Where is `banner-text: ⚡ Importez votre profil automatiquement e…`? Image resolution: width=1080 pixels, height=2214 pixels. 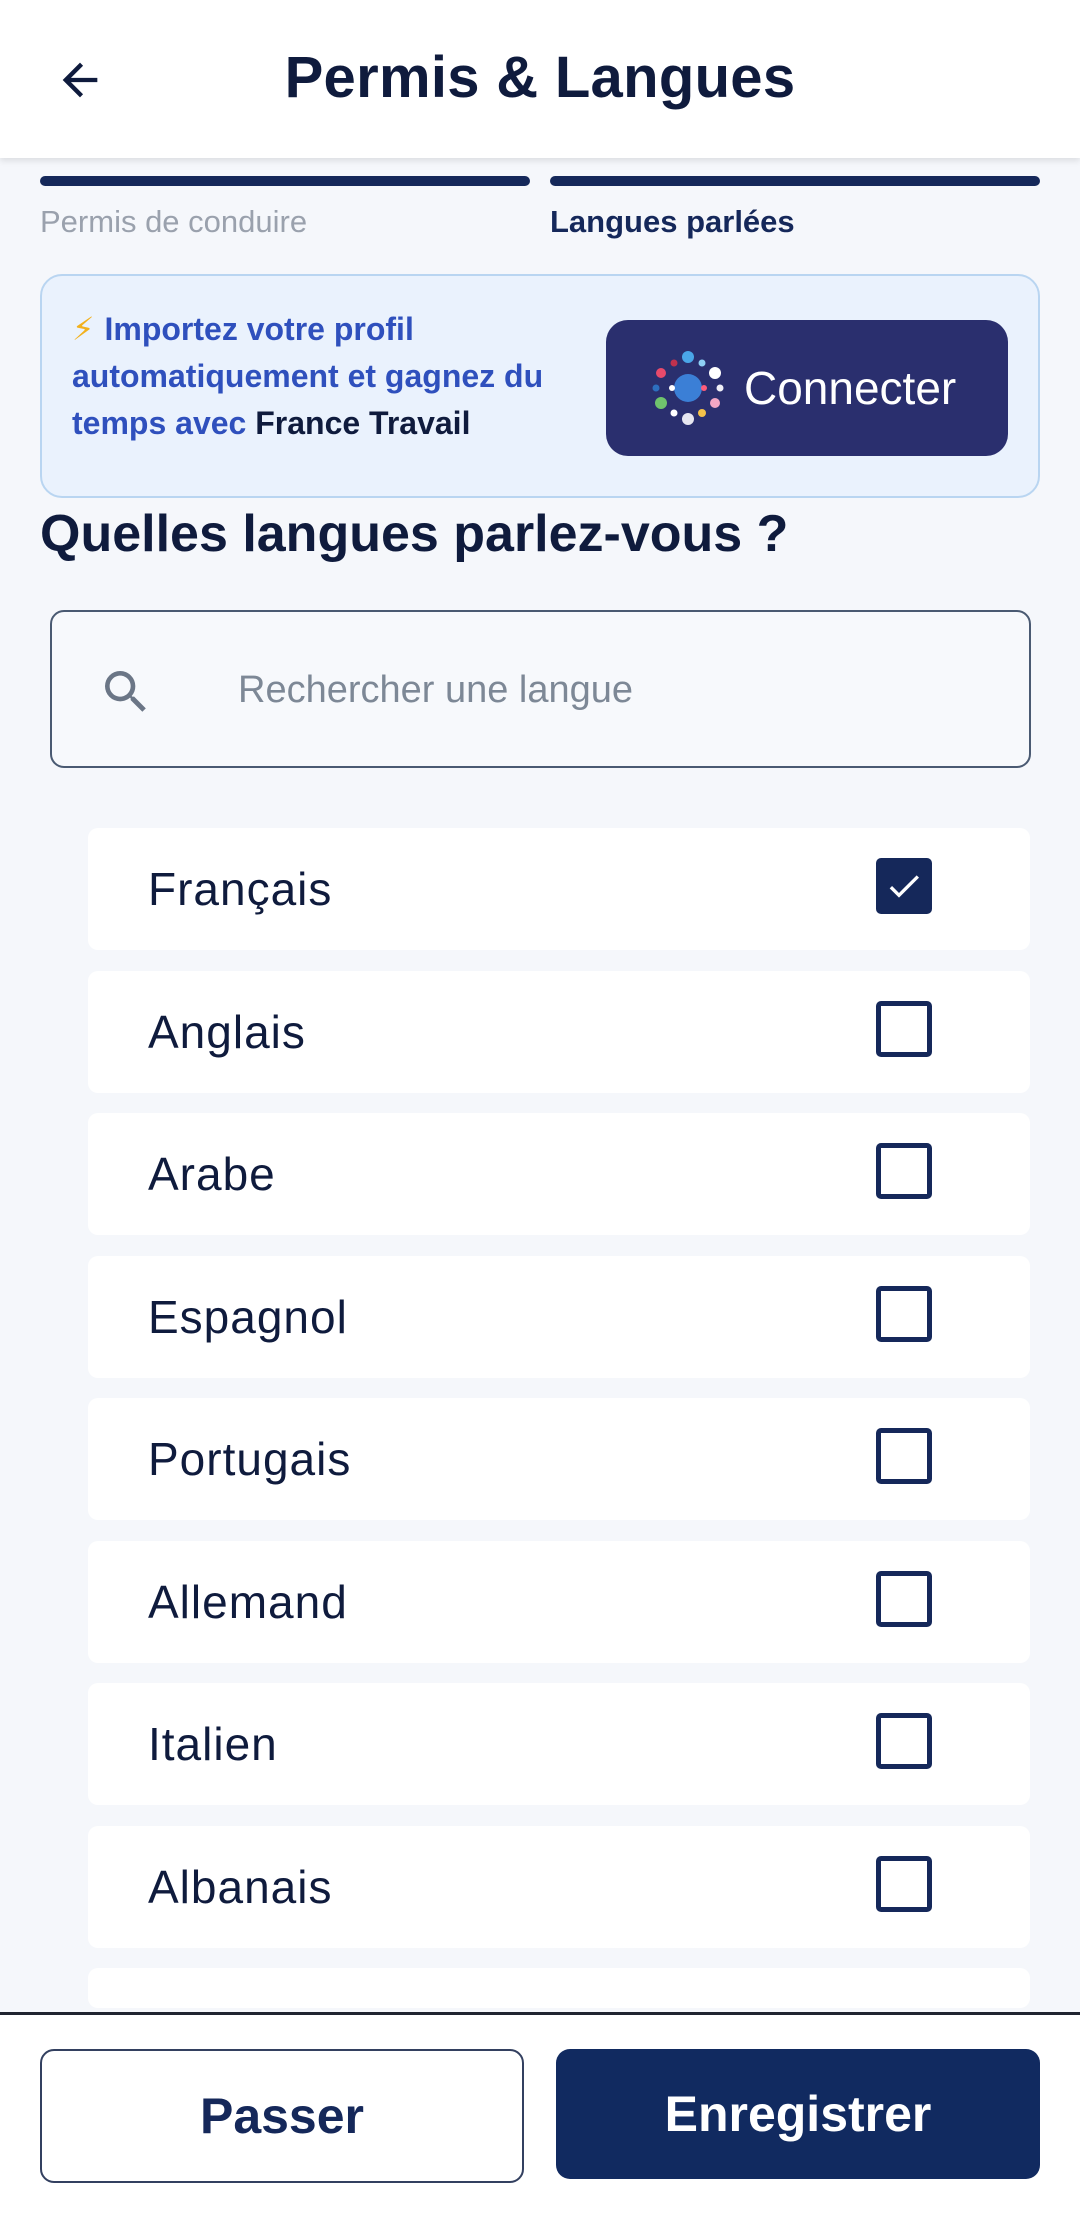
banner-text: ⚡ Importez votre profil automatiquement e… is located at coordinates (332, 376).